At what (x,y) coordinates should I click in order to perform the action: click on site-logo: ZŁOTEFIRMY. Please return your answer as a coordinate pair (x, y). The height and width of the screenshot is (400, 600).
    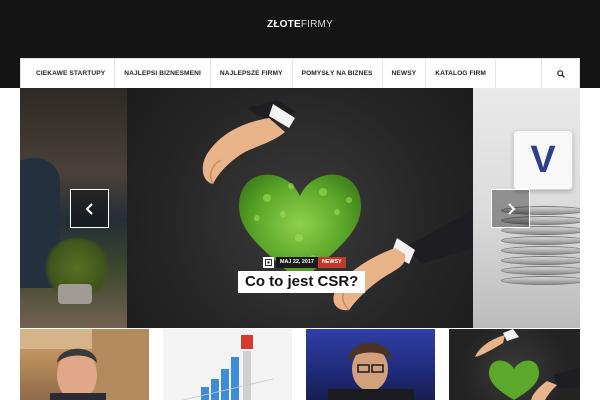
    Looking at the image, I should click on (300, 24).